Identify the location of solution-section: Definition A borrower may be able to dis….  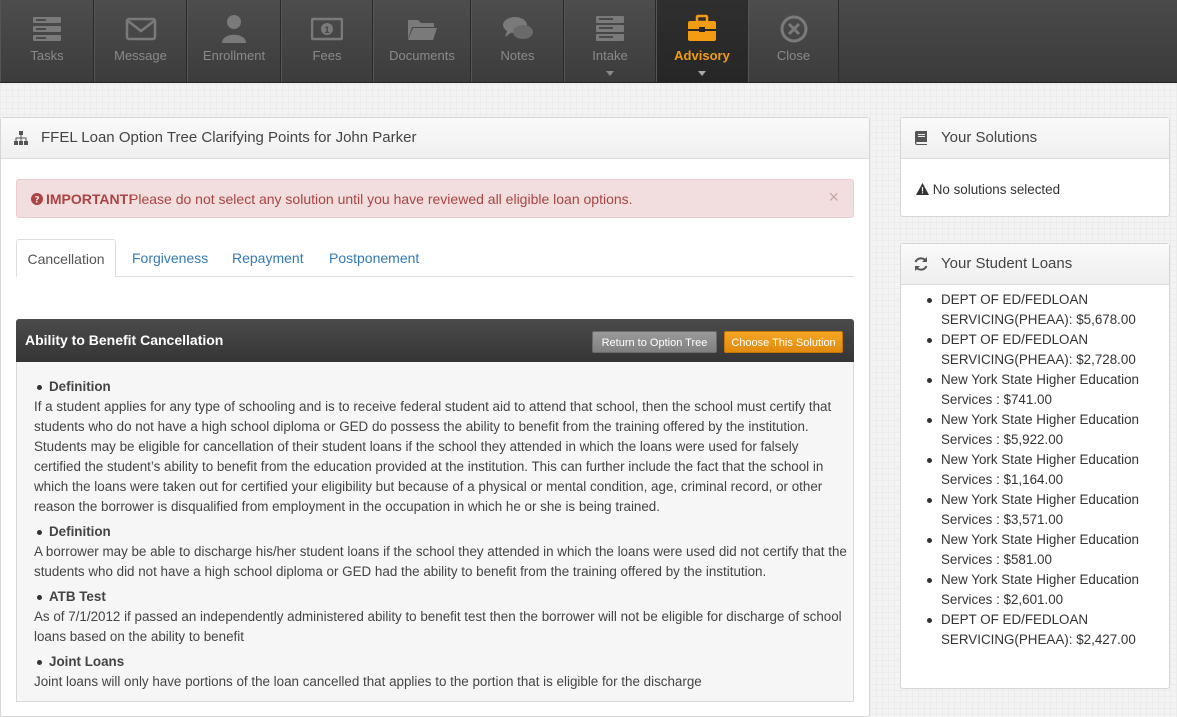
(441, 552).